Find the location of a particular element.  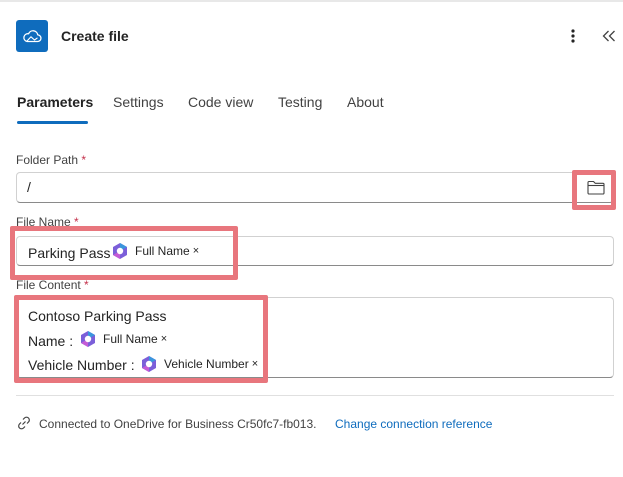

folder-icon is located at coordinates (596, 187).